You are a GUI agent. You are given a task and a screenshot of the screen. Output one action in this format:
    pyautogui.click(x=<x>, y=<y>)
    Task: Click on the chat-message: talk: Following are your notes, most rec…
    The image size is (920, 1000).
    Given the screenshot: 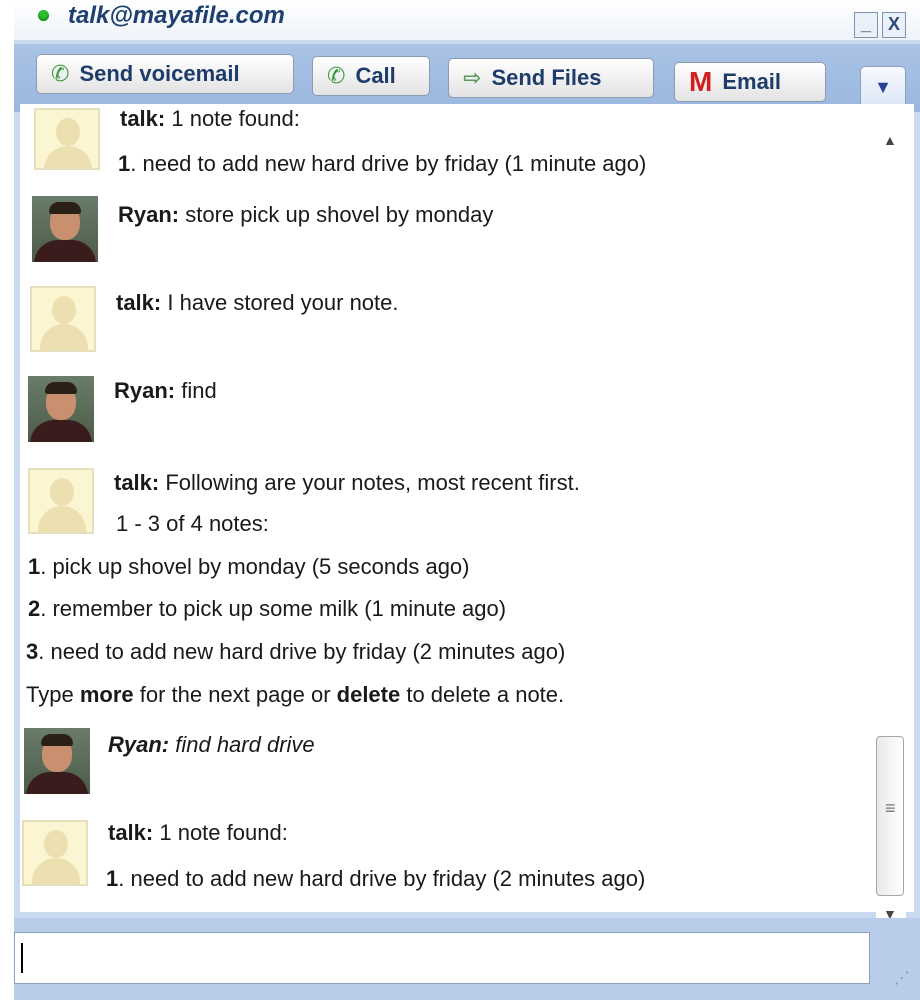 What is the action you would take?
    pyautogui.click(x=347, y=482)
    